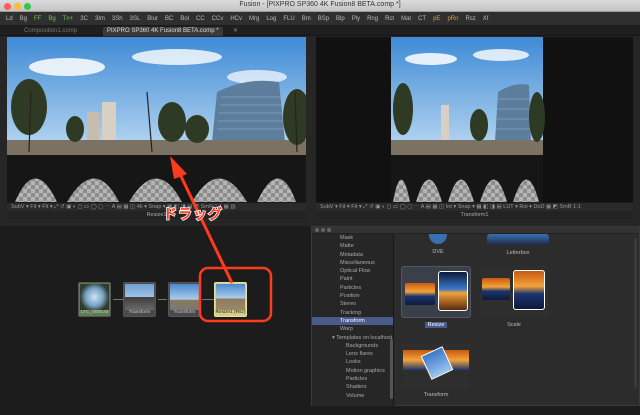 The image size is (640, 415). I want to click on letterbox-tool-label: Letterbox, so click(518, 253).